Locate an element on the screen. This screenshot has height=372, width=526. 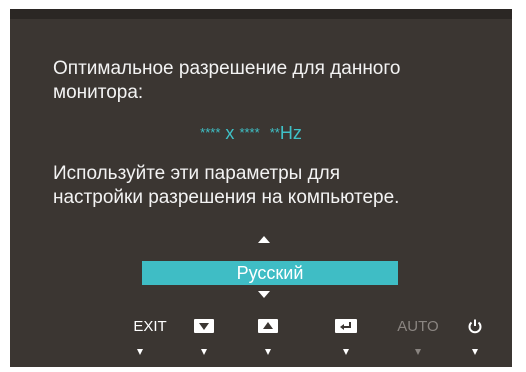
scroll-down-arrow-icon is located at coordinates (264, 294).